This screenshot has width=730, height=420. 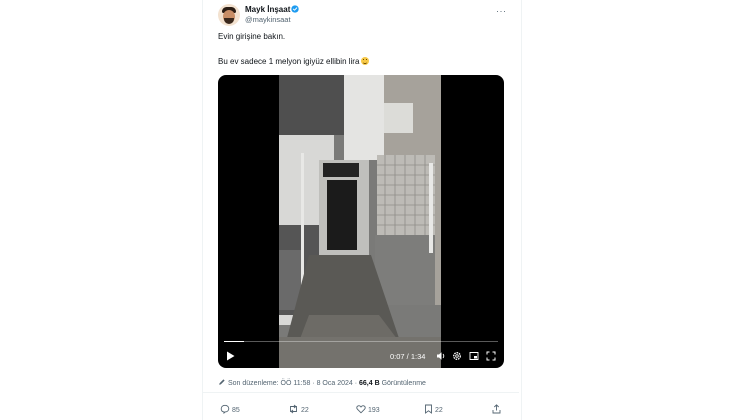 What do you see at coordinates (428, 409) in the screenshot?
I see `bookmark-icon` at bounding box center [428, 409].